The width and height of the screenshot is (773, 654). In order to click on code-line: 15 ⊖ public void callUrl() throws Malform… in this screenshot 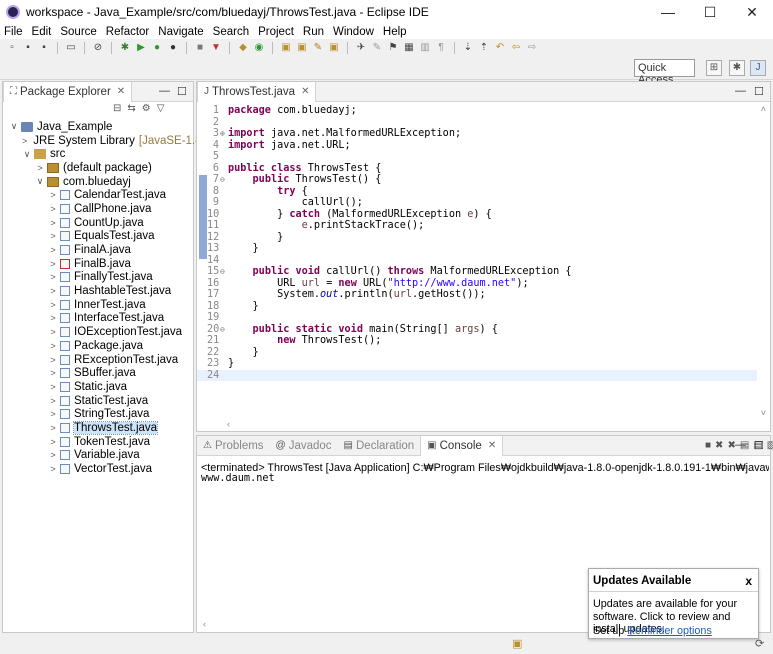, I will do `click(477, 272)`.